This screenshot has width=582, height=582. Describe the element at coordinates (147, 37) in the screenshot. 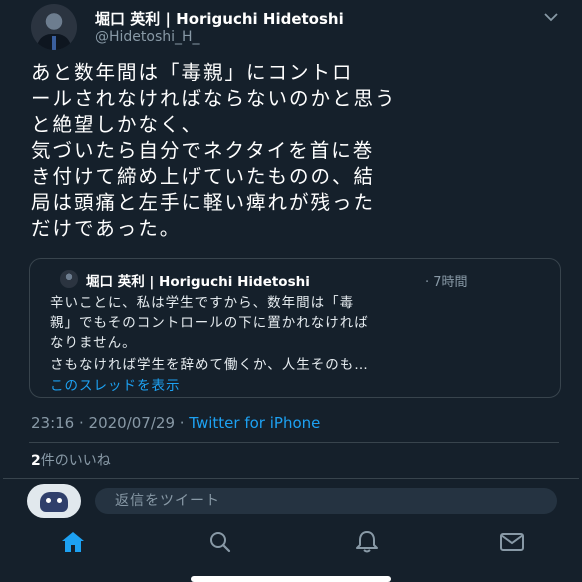

I see `author-handle: @Hidetoshi_H_` at that location.